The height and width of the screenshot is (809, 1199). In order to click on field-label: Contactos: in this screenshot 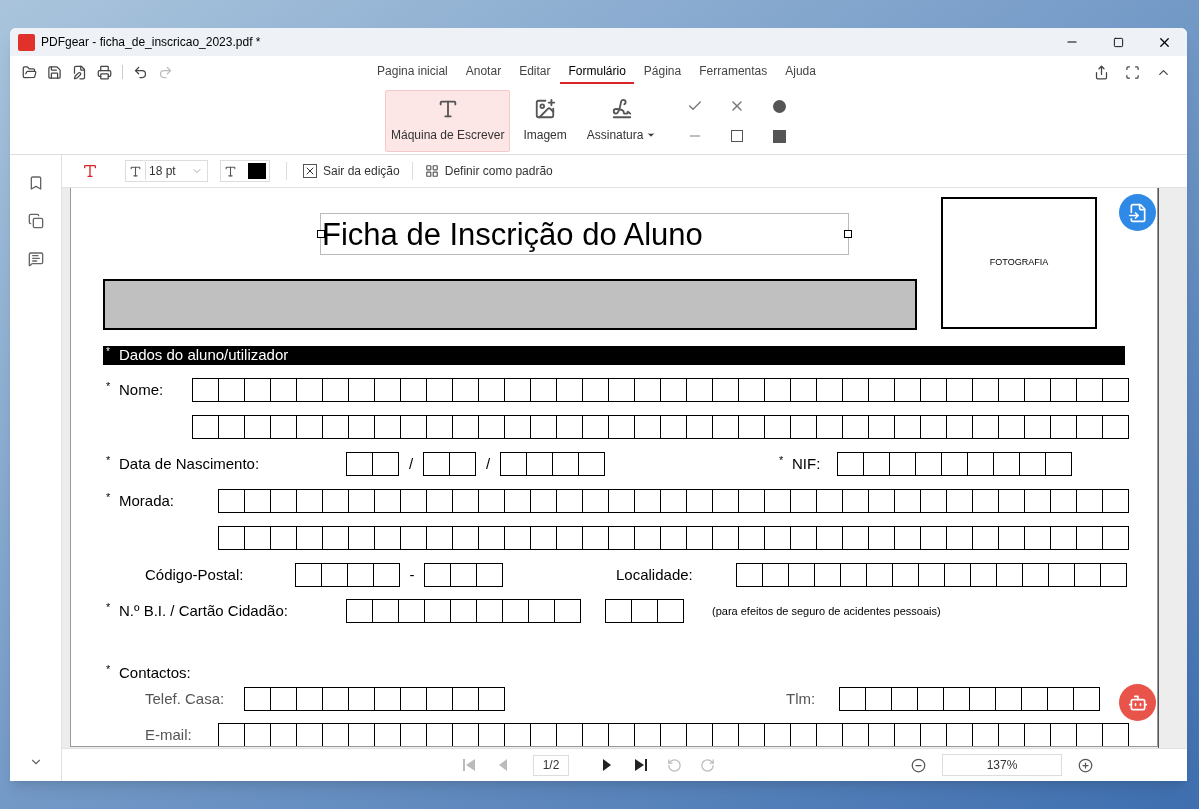, I will do `click(155, 672)`.